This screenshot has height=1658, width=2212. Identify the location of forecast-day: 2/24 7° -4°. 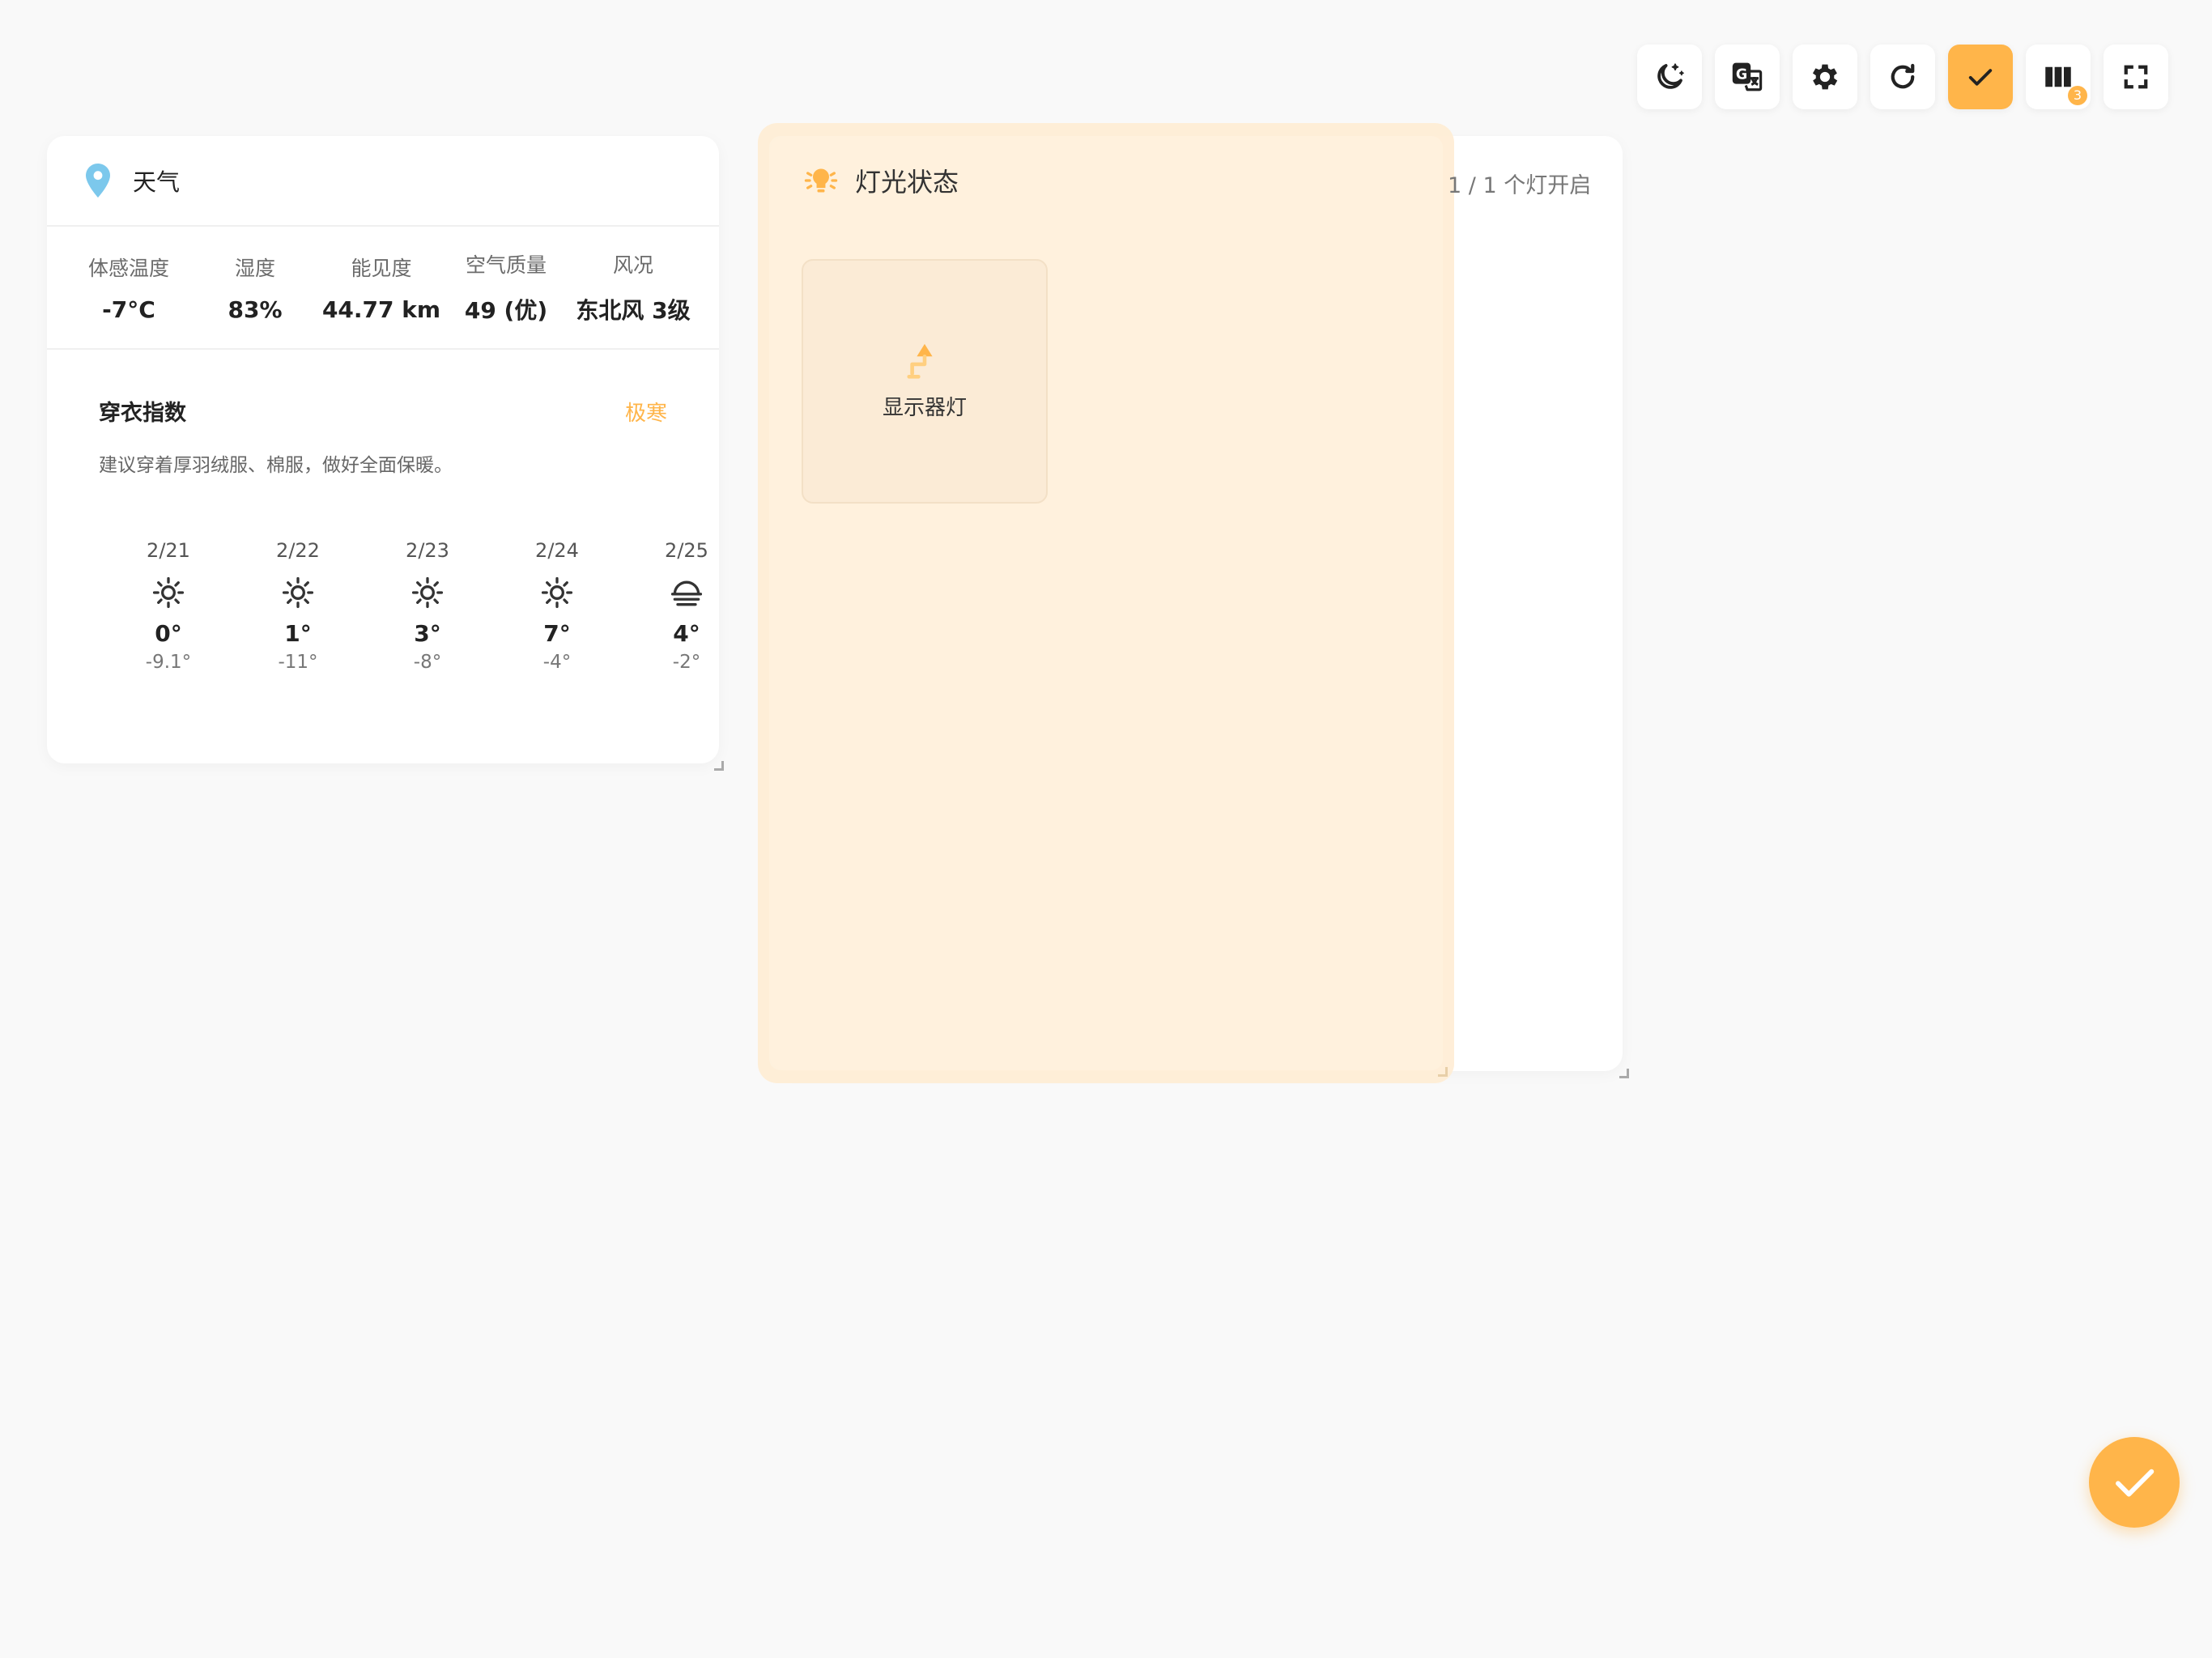
(557, 604).